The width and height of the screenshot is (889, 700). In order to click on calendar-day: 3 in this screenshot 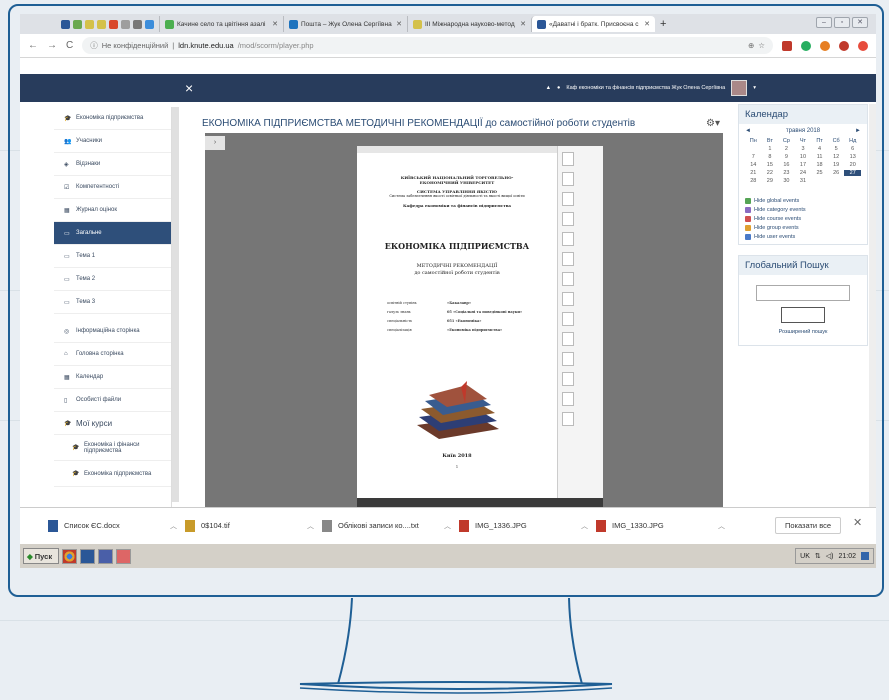, I will do `click(803, 149)`.